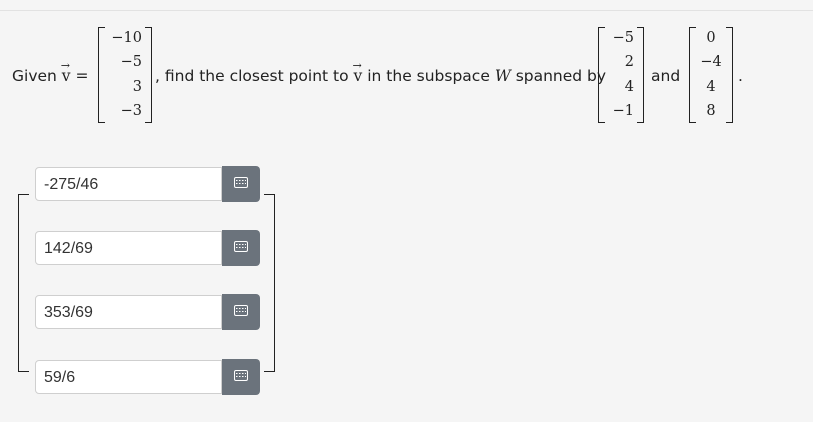  I want to click on top-divider, so click(406, 10).